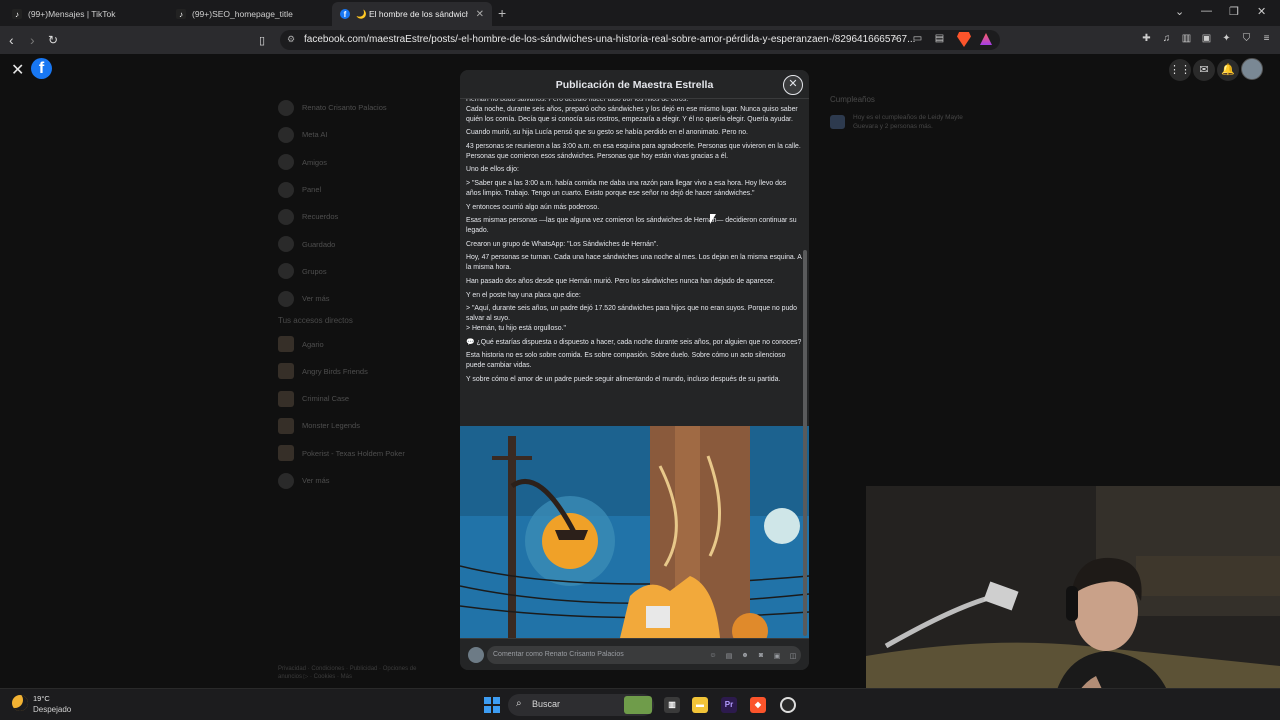 The width and height of the screenshot is (1280, 720). I want to click on sidebar-item-profile: Renato Crisanto Palacios, so click(358, 107).